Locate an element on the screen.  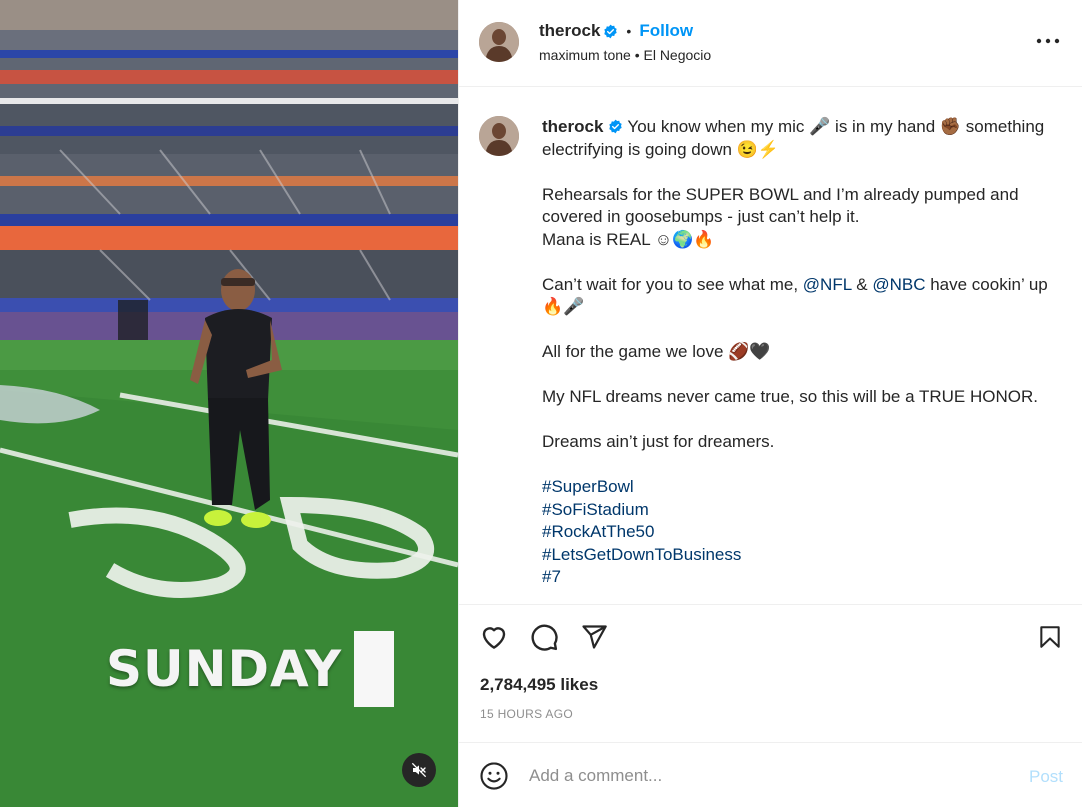
share-button is located at coordinates (594, 637).